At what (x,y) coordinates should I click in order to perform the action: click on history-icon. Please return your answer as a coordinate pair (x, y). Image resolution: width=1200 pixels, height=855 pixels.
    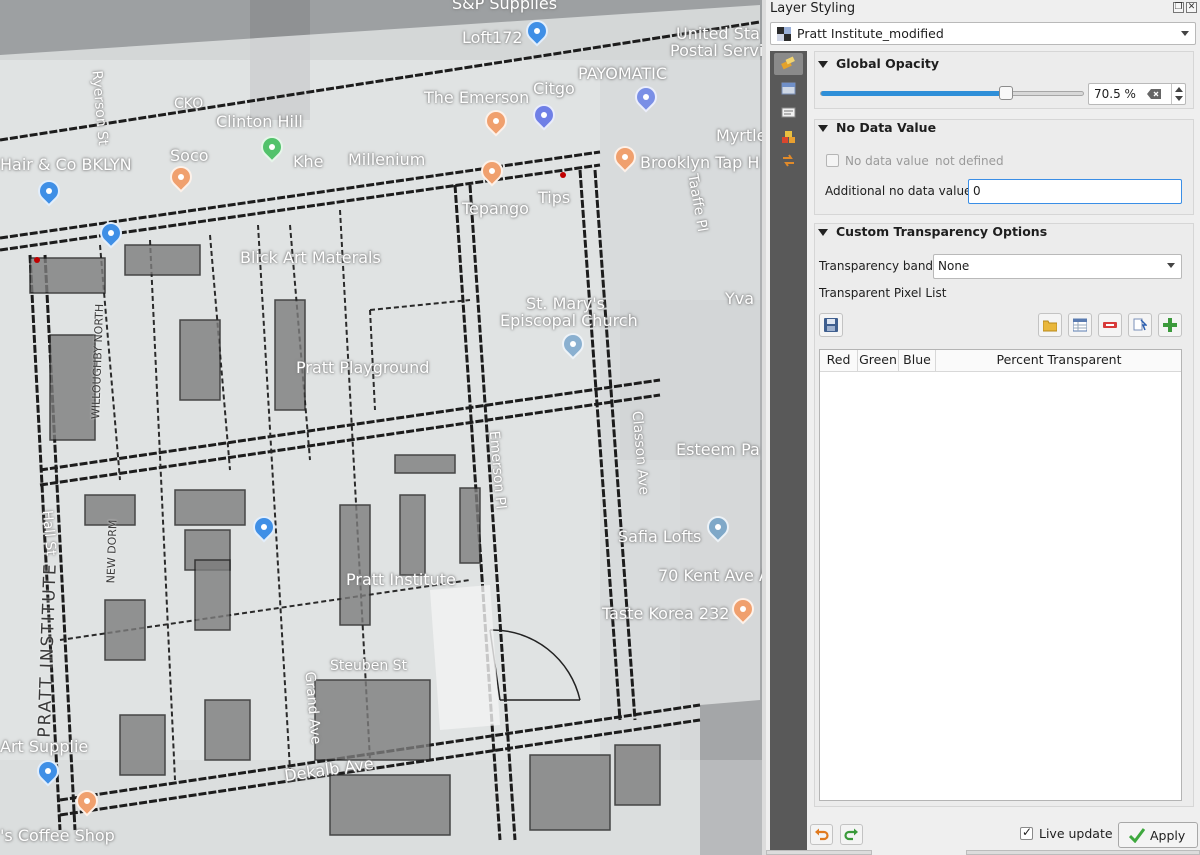
    Looking at the image, I should click on (788, 160).